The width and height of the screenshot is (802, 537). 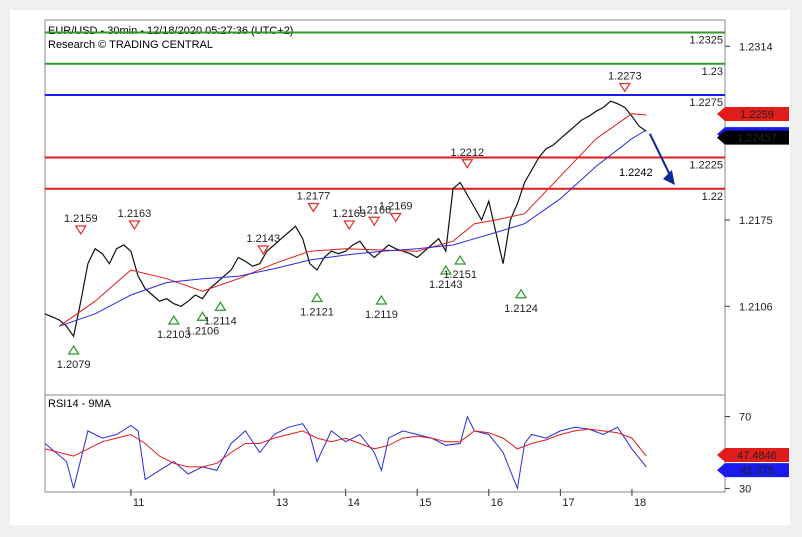 I want to click on peak-label-7: 1.2212, so click(x=467, y=153).